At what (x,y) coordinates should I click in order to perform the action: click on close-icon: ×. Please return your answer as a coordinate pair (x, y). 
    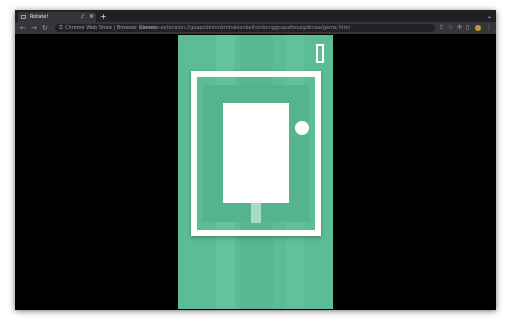
    Looking at the image, I should click on (91, 17).